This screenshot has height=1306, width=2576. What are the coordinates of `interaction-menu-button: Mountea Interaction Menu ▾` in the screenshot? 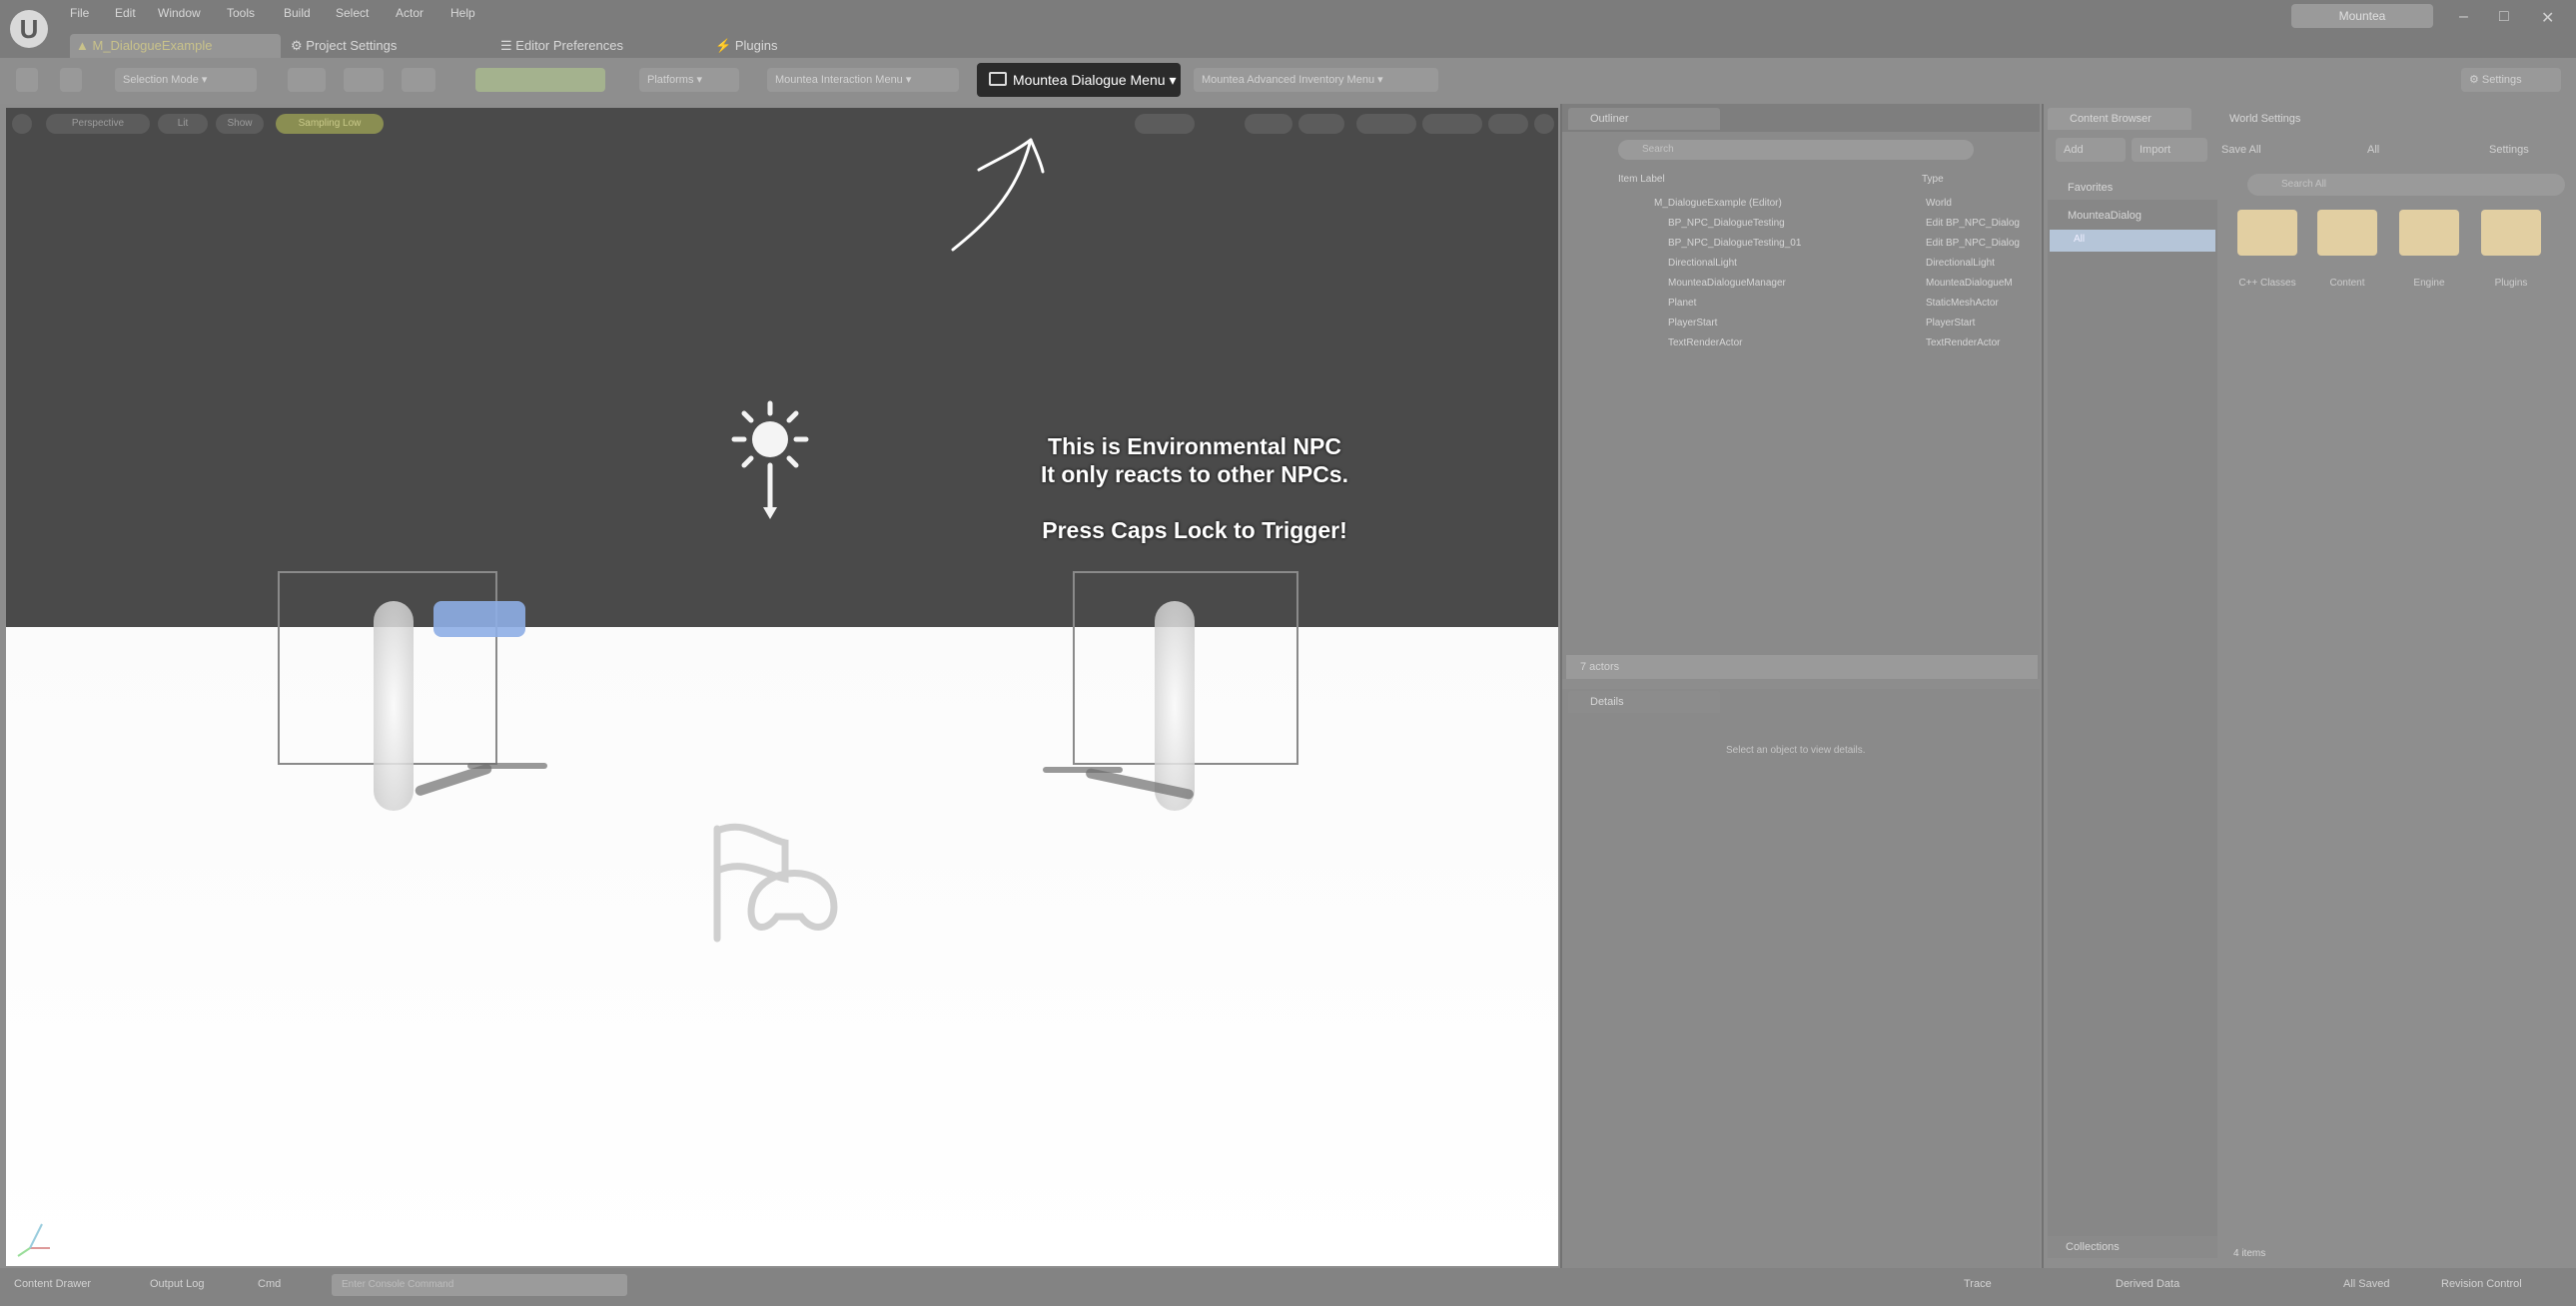 It's located at (863, 80).